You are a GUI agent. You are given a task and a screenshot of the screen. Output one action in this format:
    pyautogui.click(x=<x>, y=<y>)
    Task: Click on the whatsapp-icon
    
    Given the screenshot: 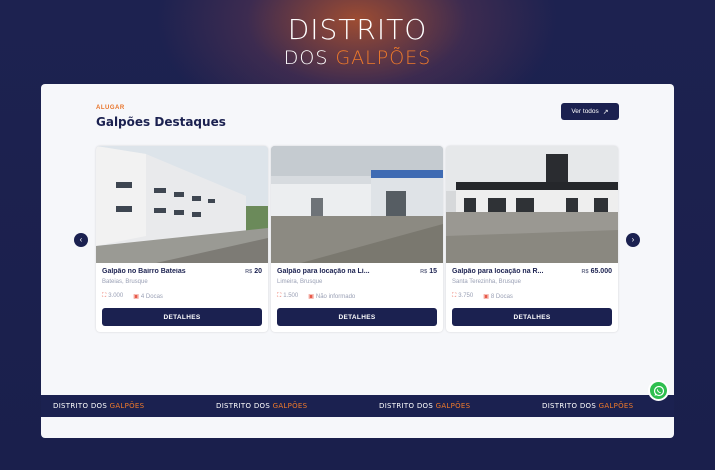 What is the action you would take?
    pyautogui.click(x=658, y=390)
    